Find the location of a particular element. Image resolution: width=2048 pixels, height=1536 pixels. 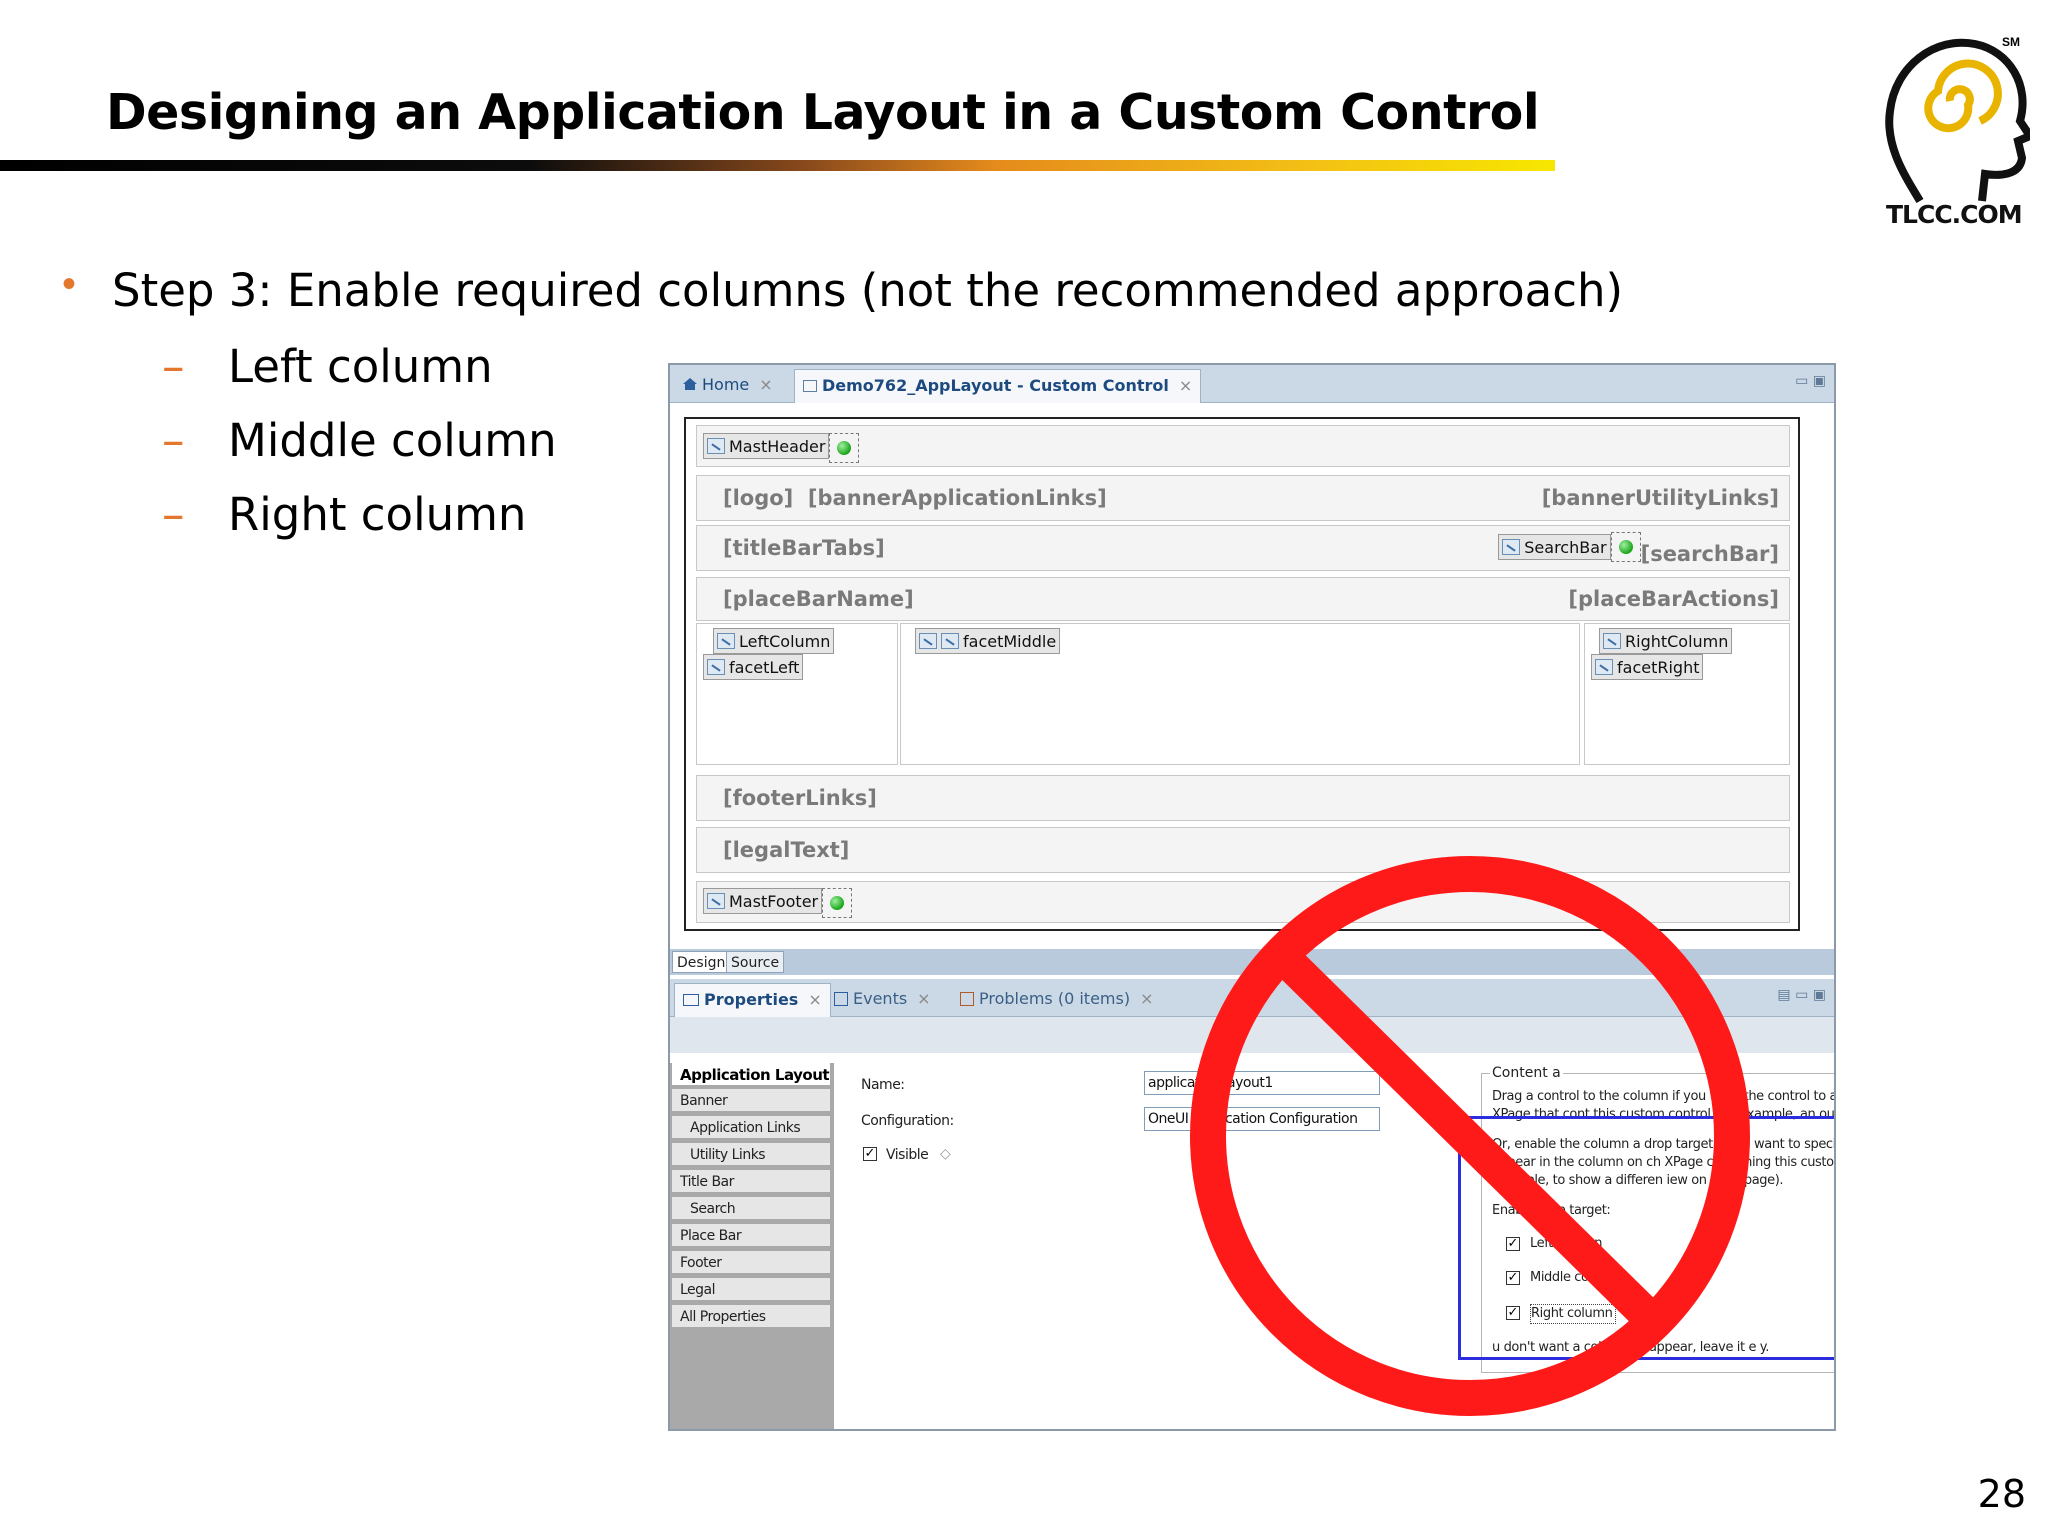

problems-icon is located at coordinates (967, 999).